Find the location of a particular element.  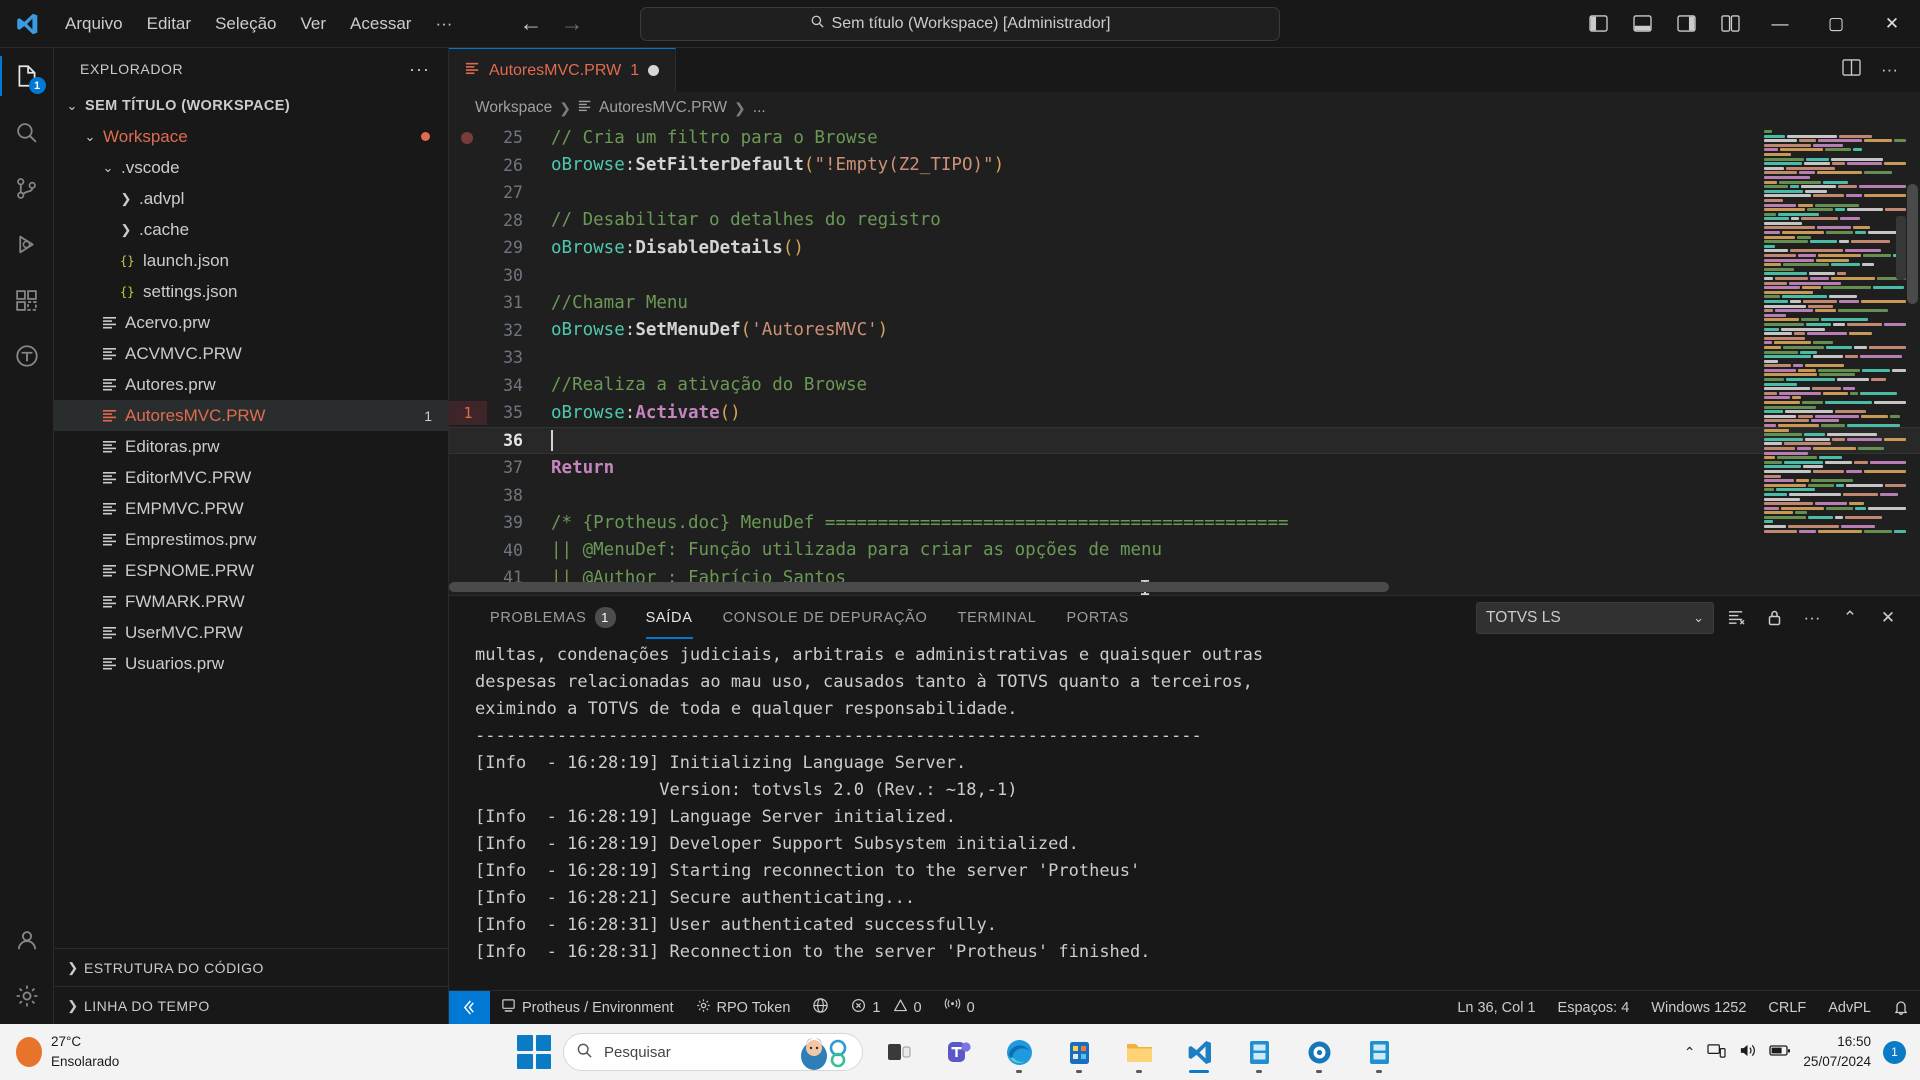

bell-dot-icon is located at coordinates (1901, 1008).